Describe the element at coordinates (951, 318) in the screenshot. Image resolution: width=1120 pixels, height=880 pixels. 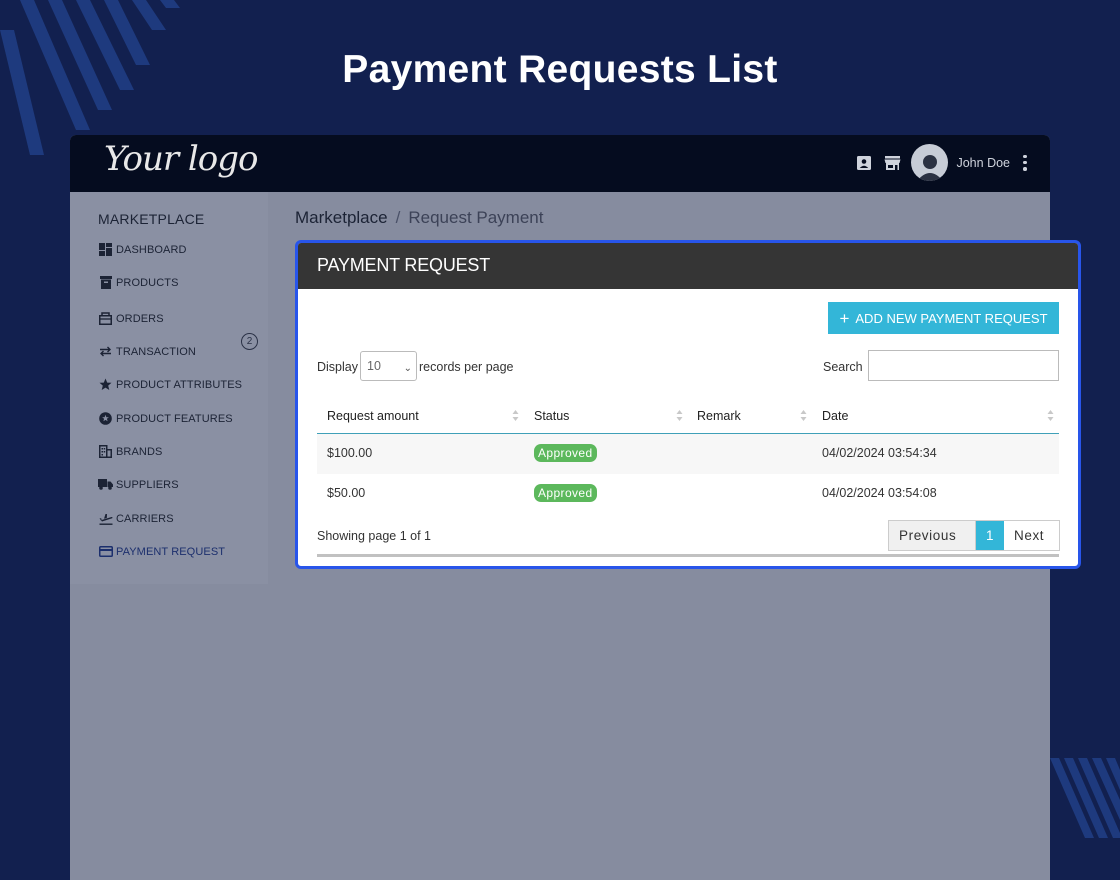
I see `add-button-label: ADD NEW PAYMENT REQUEST` at that location.